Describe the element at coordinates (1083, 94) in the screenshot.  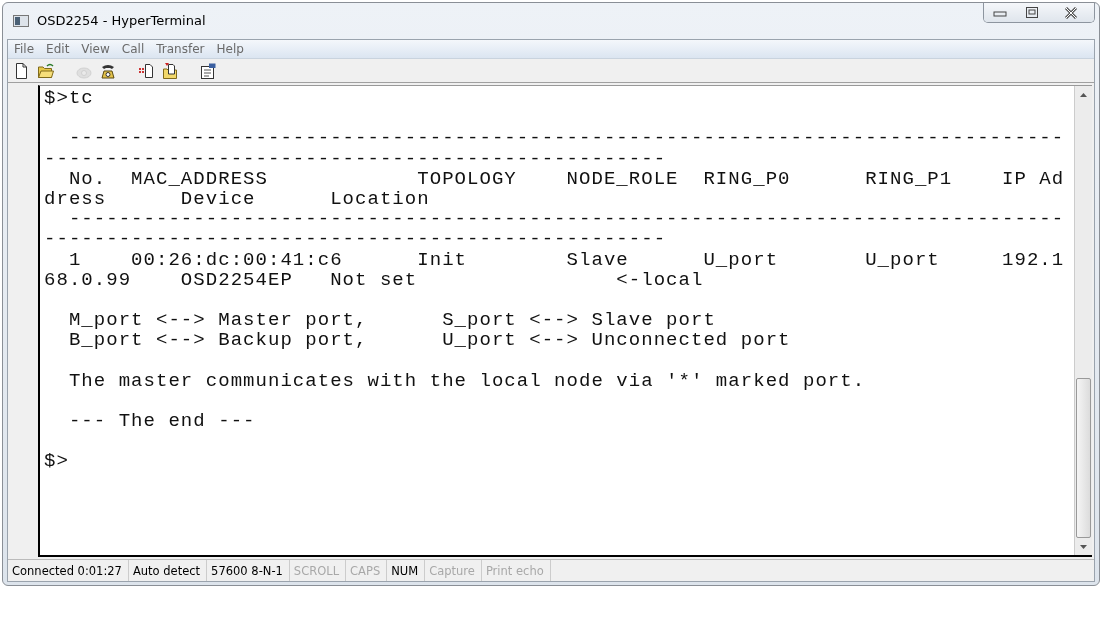
I see `up-arrow-icon` at that location.